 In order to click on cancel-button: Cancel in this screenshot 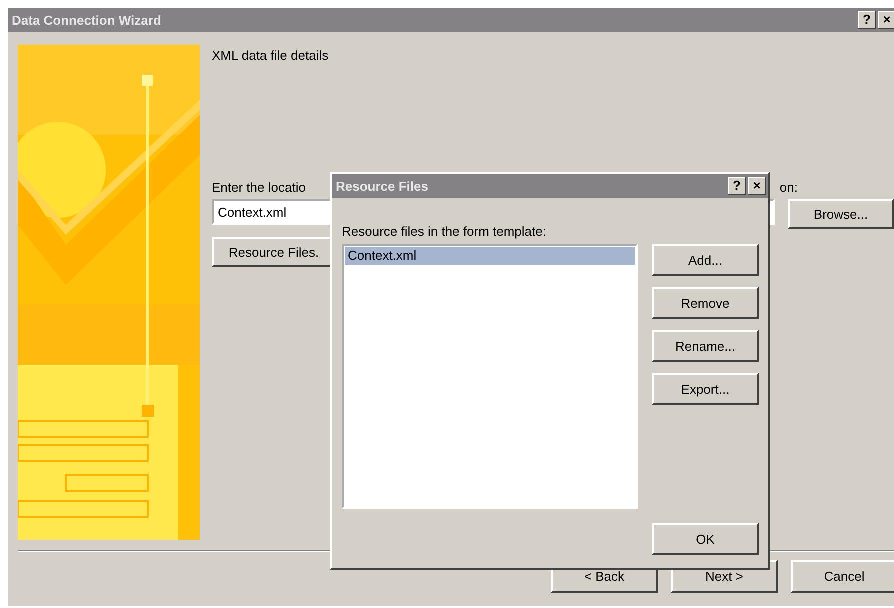, I will do `click(842, 576)`.